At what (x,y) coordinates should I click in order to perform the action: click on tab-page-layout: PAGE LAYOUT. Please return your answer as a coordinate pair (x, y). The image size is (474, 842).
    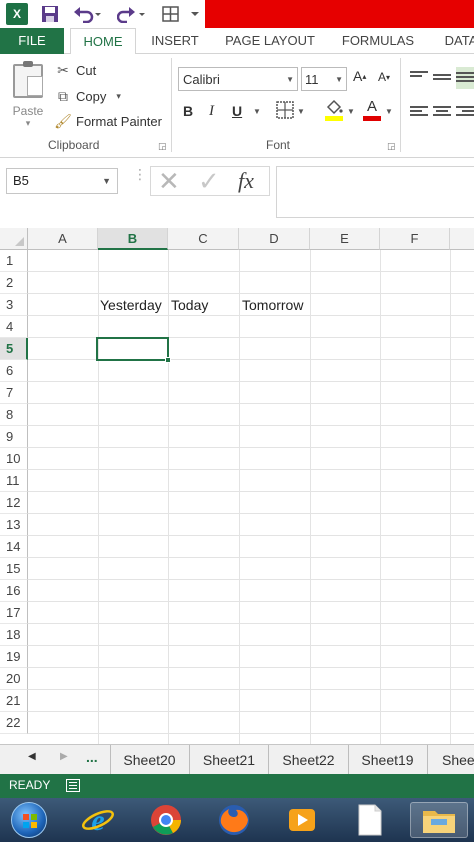
    Looking at the image, I should click on (270, 41).